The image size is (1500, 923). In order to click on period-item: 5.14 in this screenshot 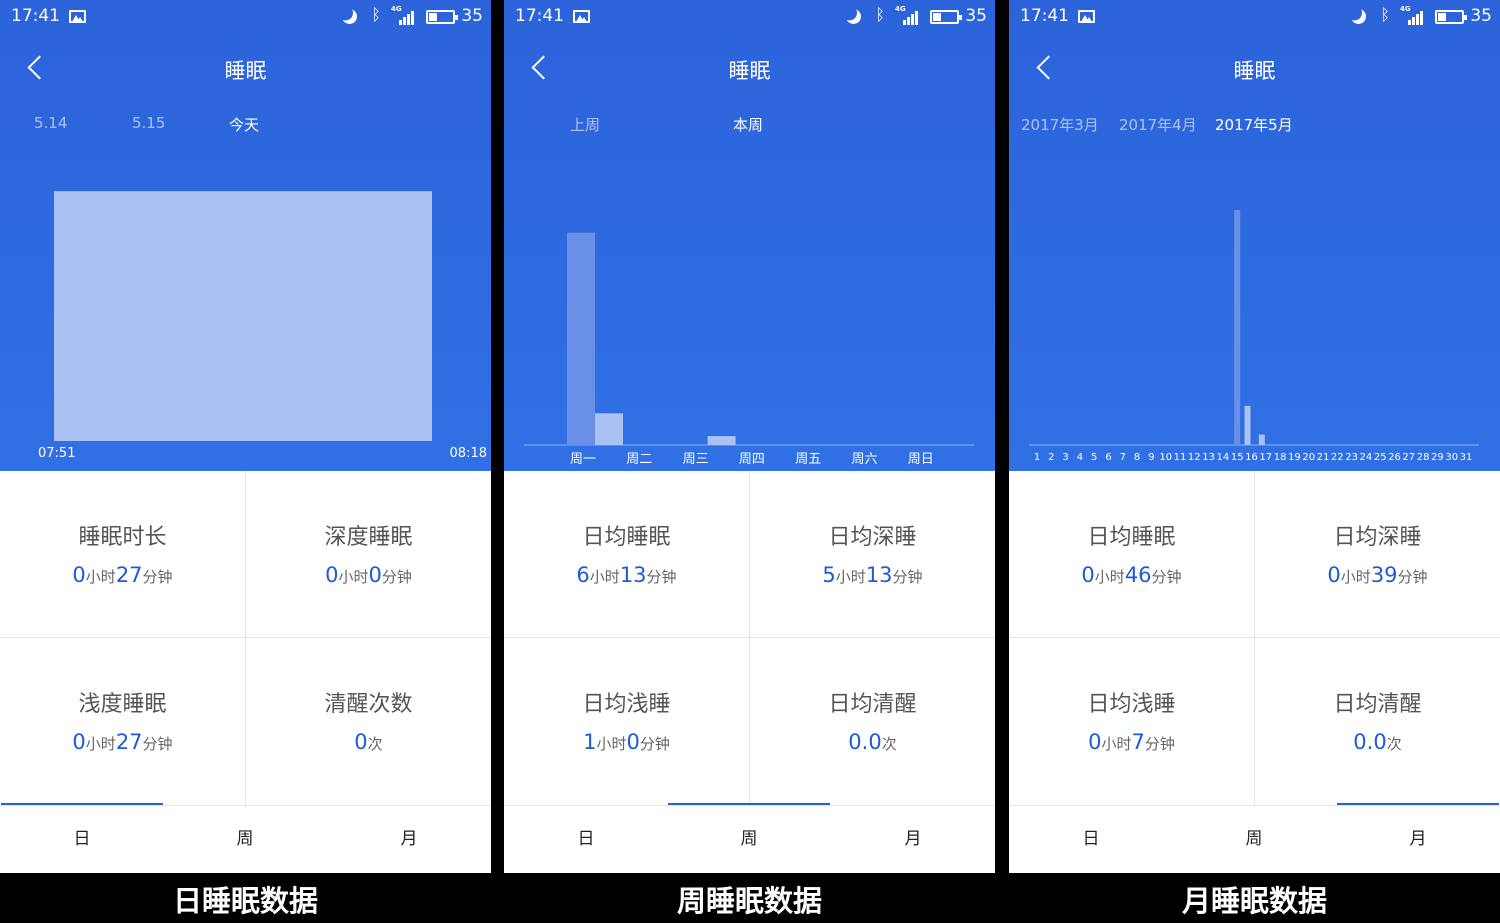, I will do `click(50, 123)`.